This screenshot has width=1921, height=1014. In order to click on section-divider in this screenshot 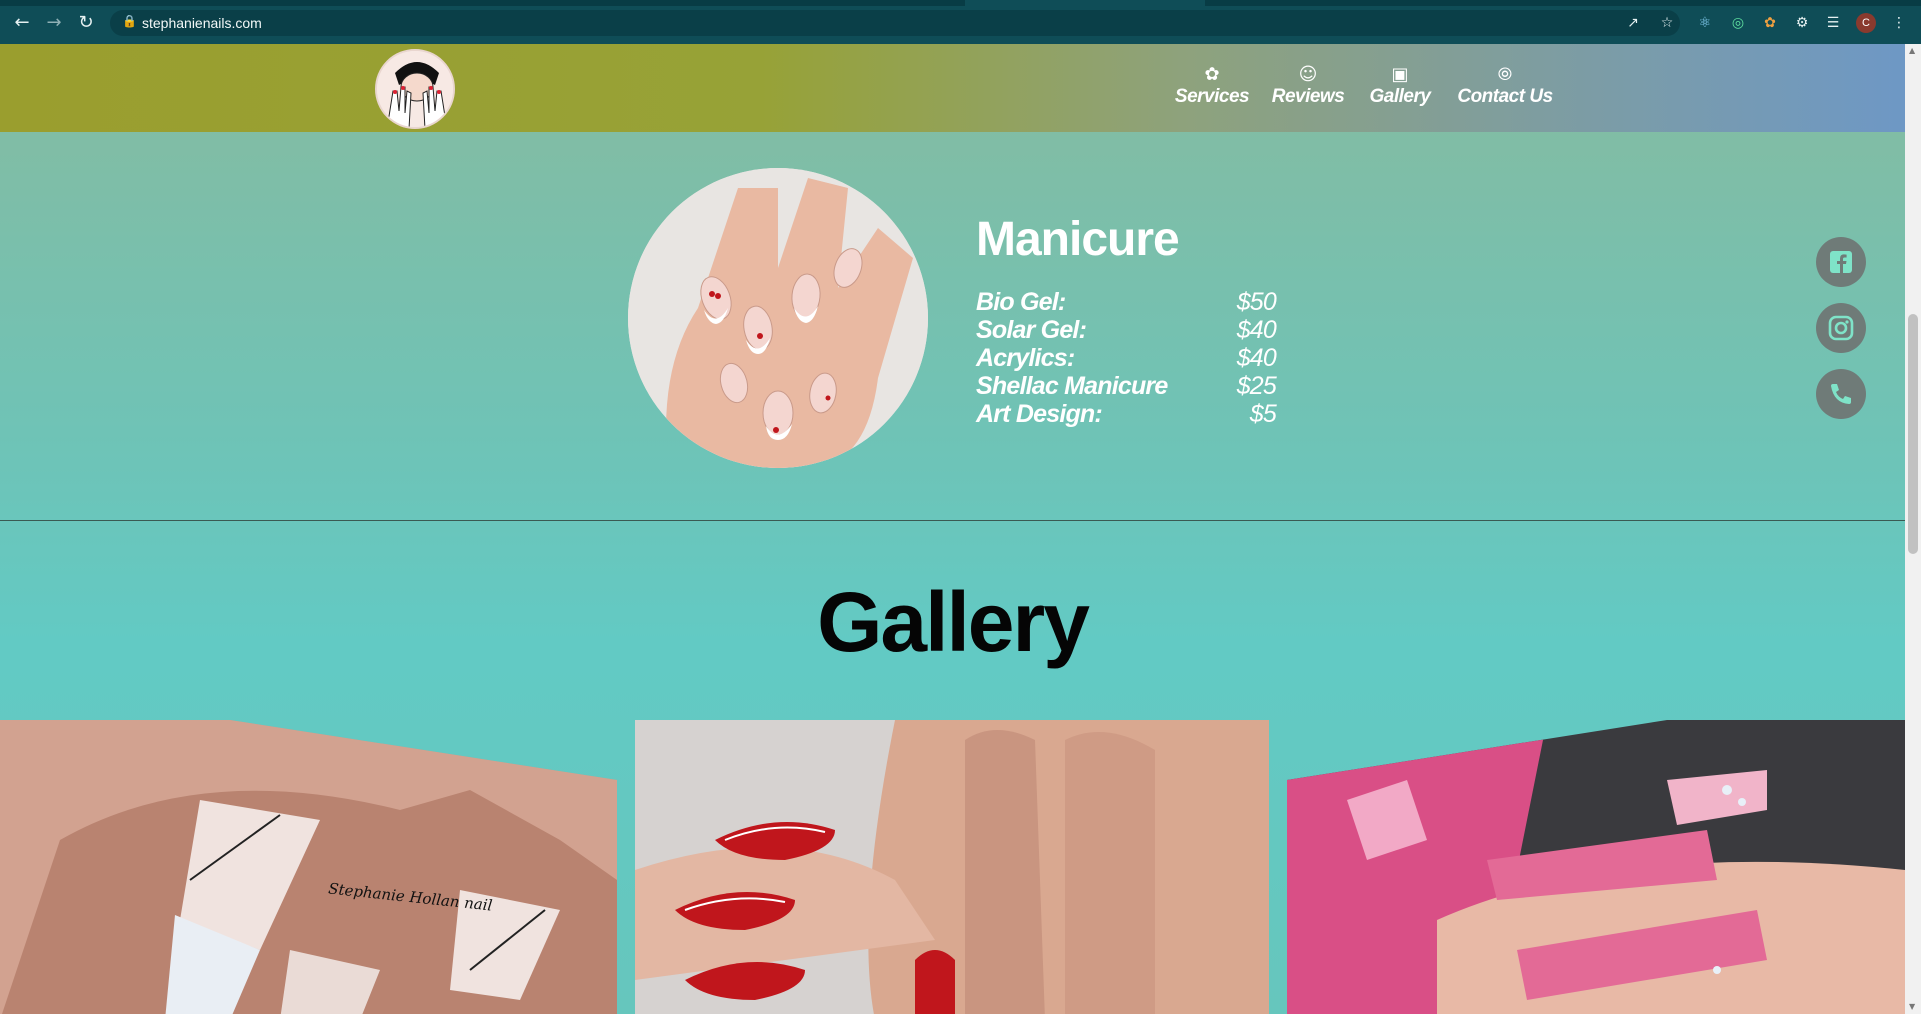, I will do `click(952, 520)`.